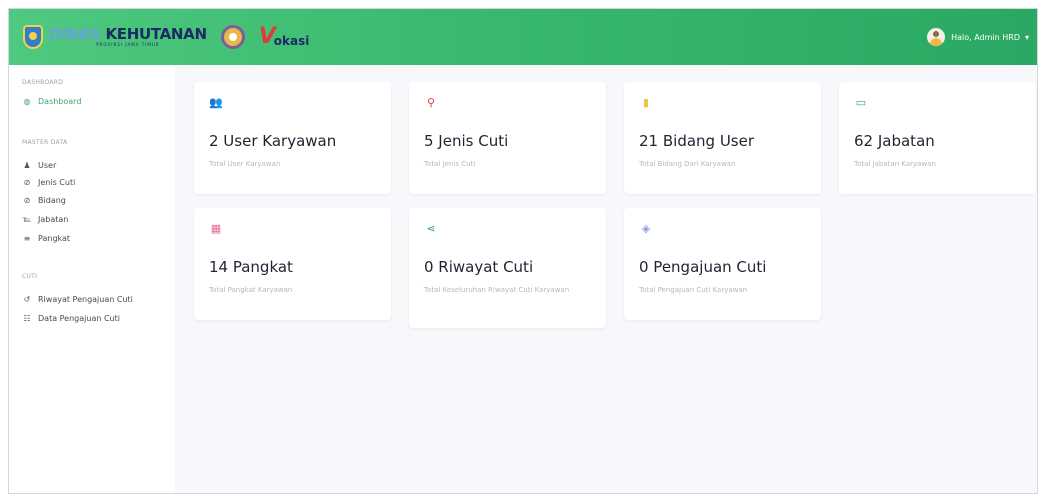 The width and height of the screenshot is (1041, 497). Describe the element at coordinates (697, 141) in the screenshot. I see `stat-value: 21 Bidang User` at that location.